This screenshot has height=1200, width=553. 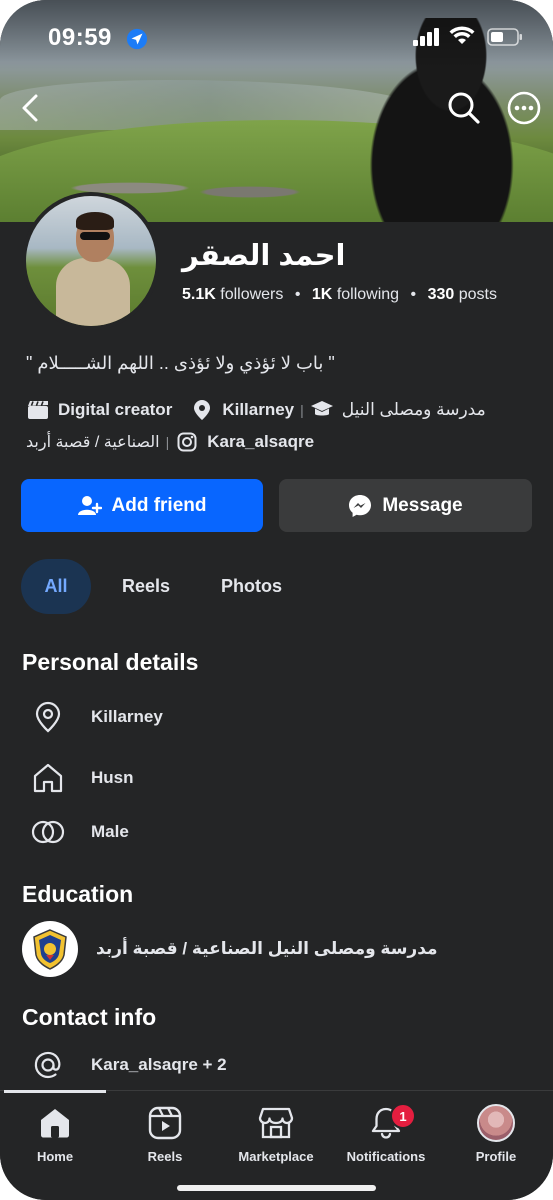 What do you see at coordinates (93, 442) in the screenshot?
I see `school-continued-text: الصناعية / قصبة أربد` at bounding box center [93, 442].